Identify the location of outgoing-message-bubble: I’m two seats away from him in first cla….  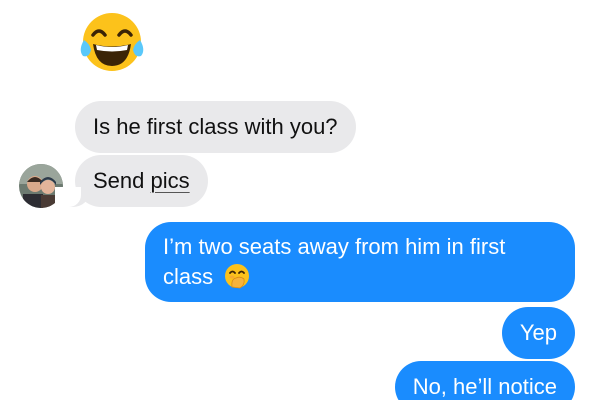
(360, 262).